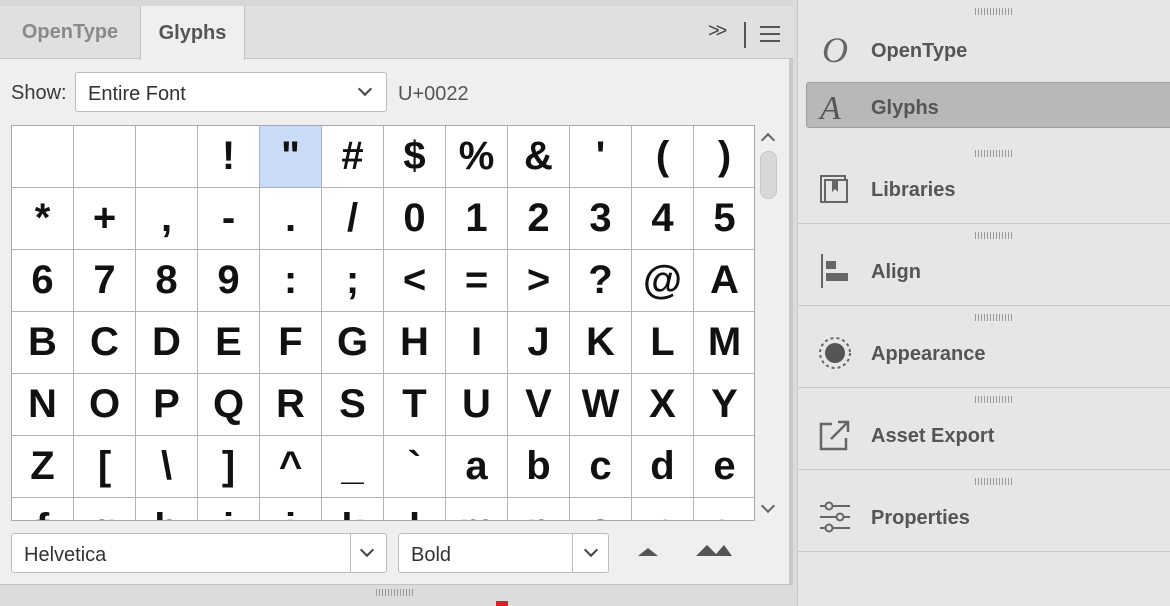 The image size is (1170, 606). I want to click on dock-item-glyphs: A Glyphs, so click(984, 112).